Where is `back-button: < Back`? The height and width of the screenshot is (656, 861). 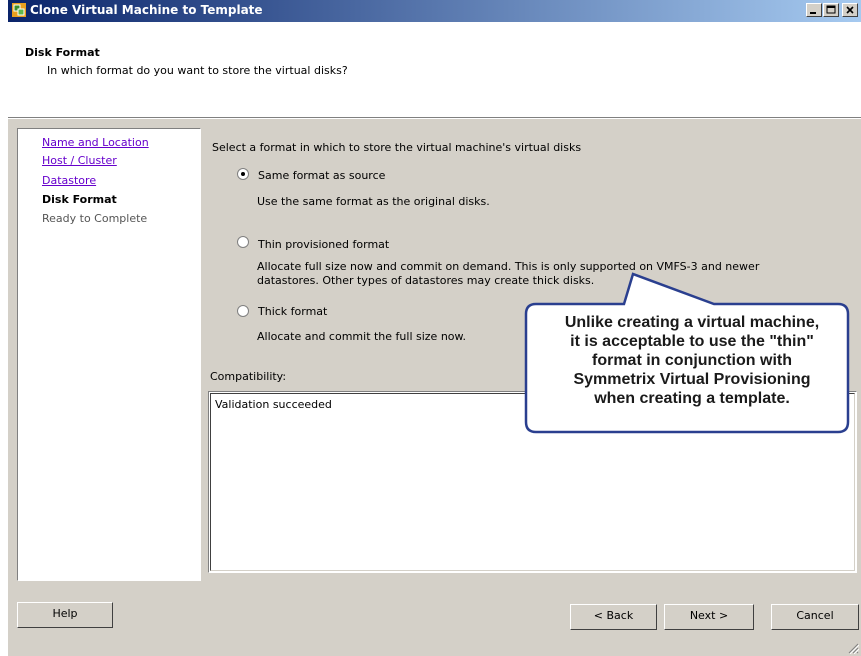
back-button: < Back is located at coordinates (613, 617).